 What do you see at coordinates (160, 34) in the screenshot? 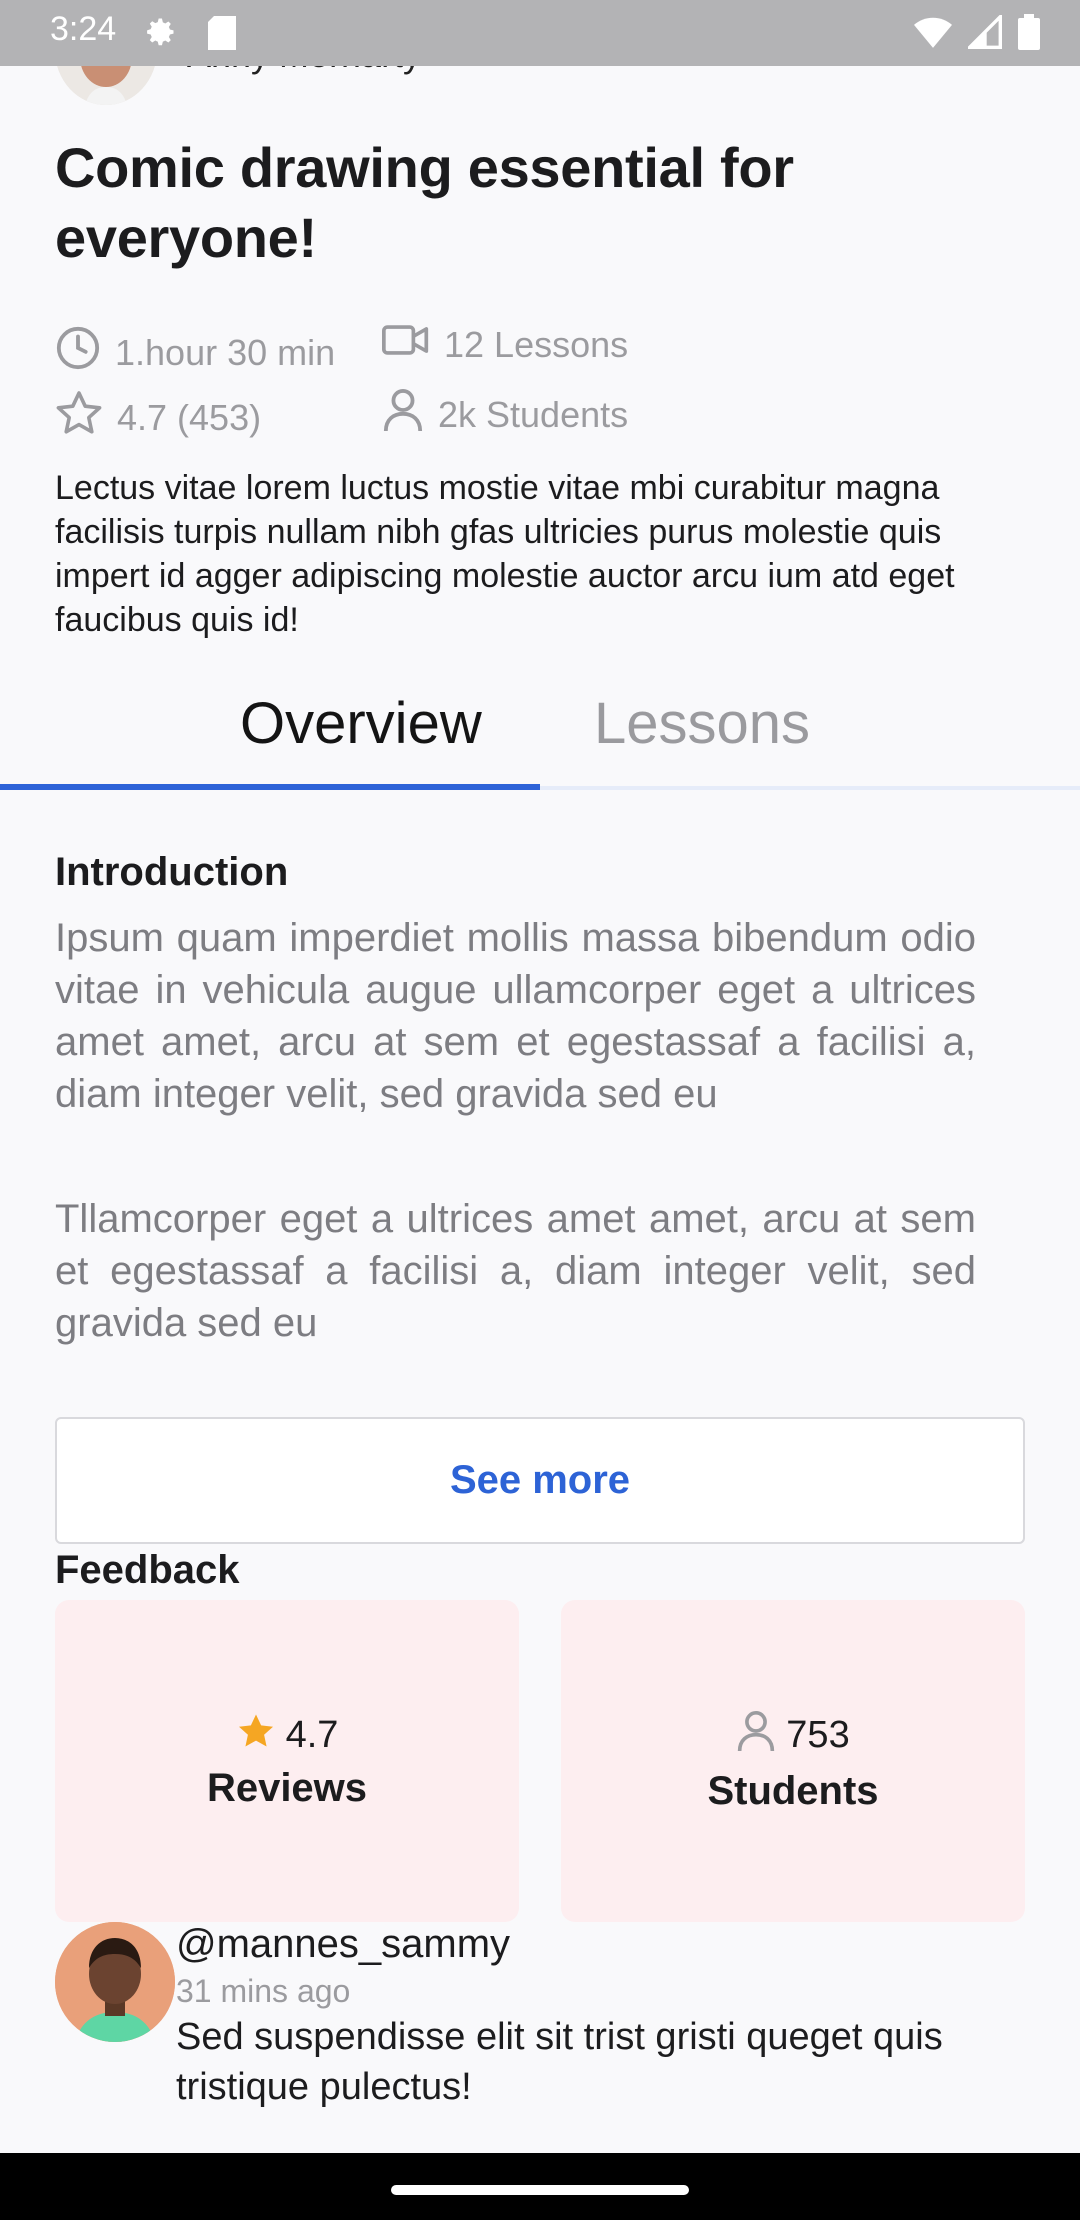
I see `settings-gear-icon` at bounding box center [160, 34].